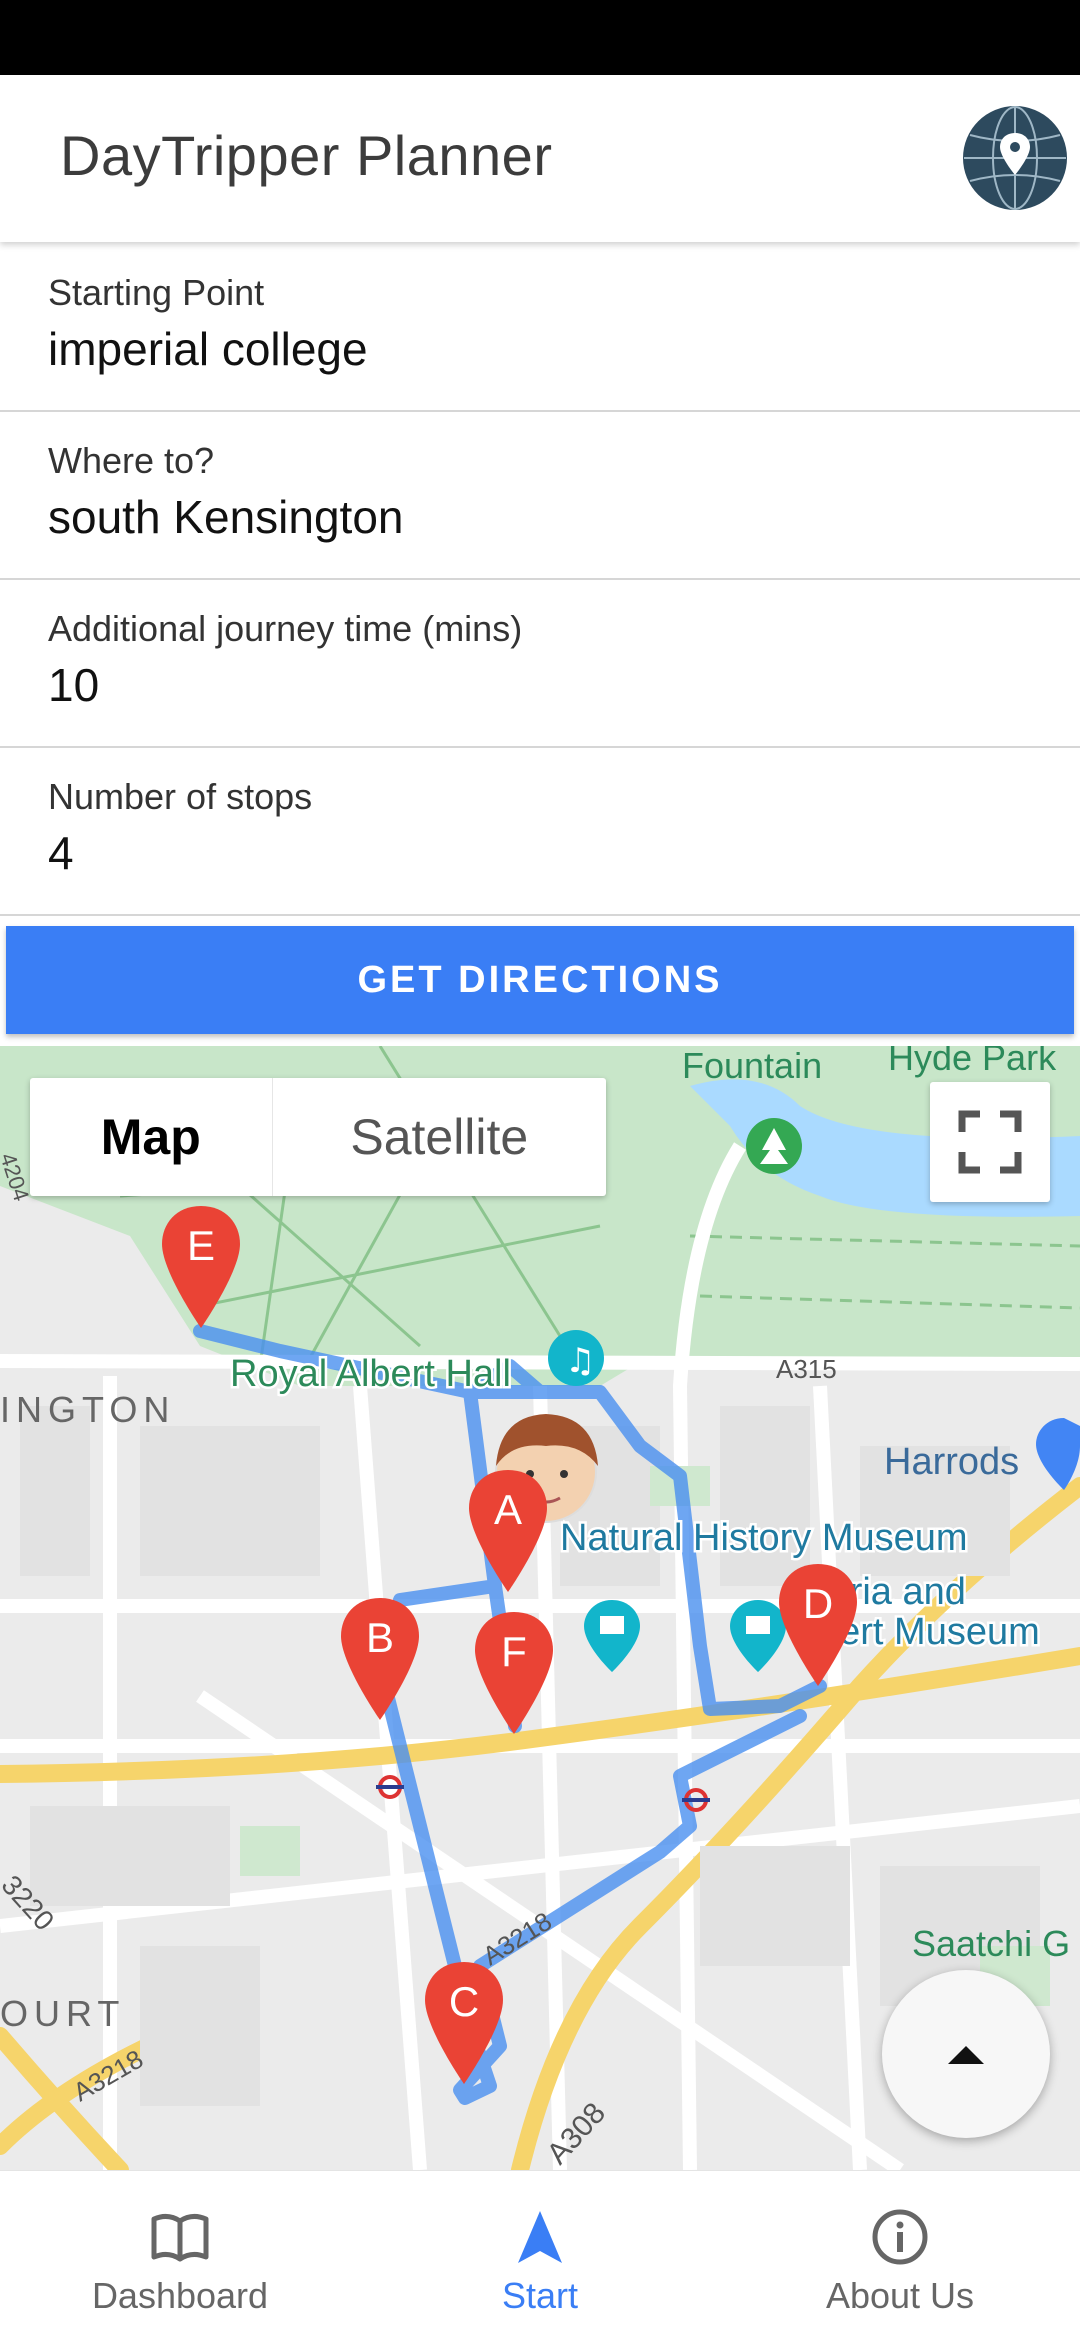  What do you see at coordinates (540, 664) in the screenshot?
I see `extra-time-field: Additional journey time (mins) 10` at bounding box center [540, 664].